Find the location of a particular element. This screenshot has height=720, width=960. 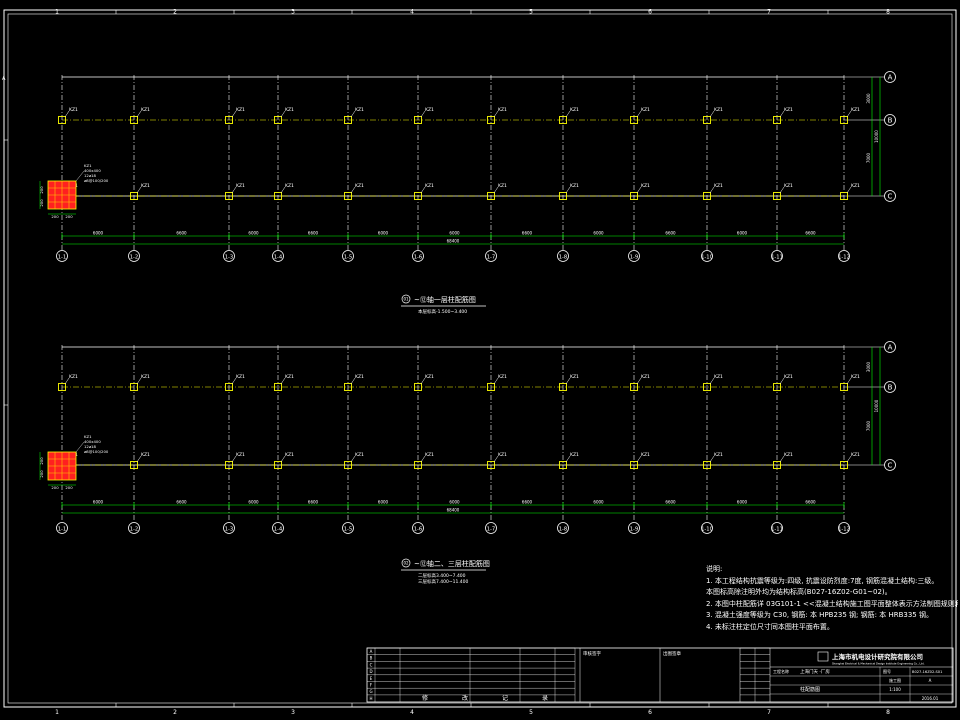

column-detail-dim: 200 is located at coordinates (69, 487).